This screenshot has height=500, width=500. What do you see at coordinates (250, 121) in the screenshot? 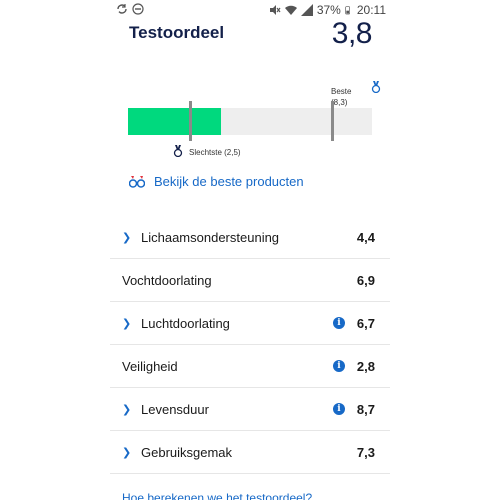
I see `score-bar-track` at bounding box center [250, 121].